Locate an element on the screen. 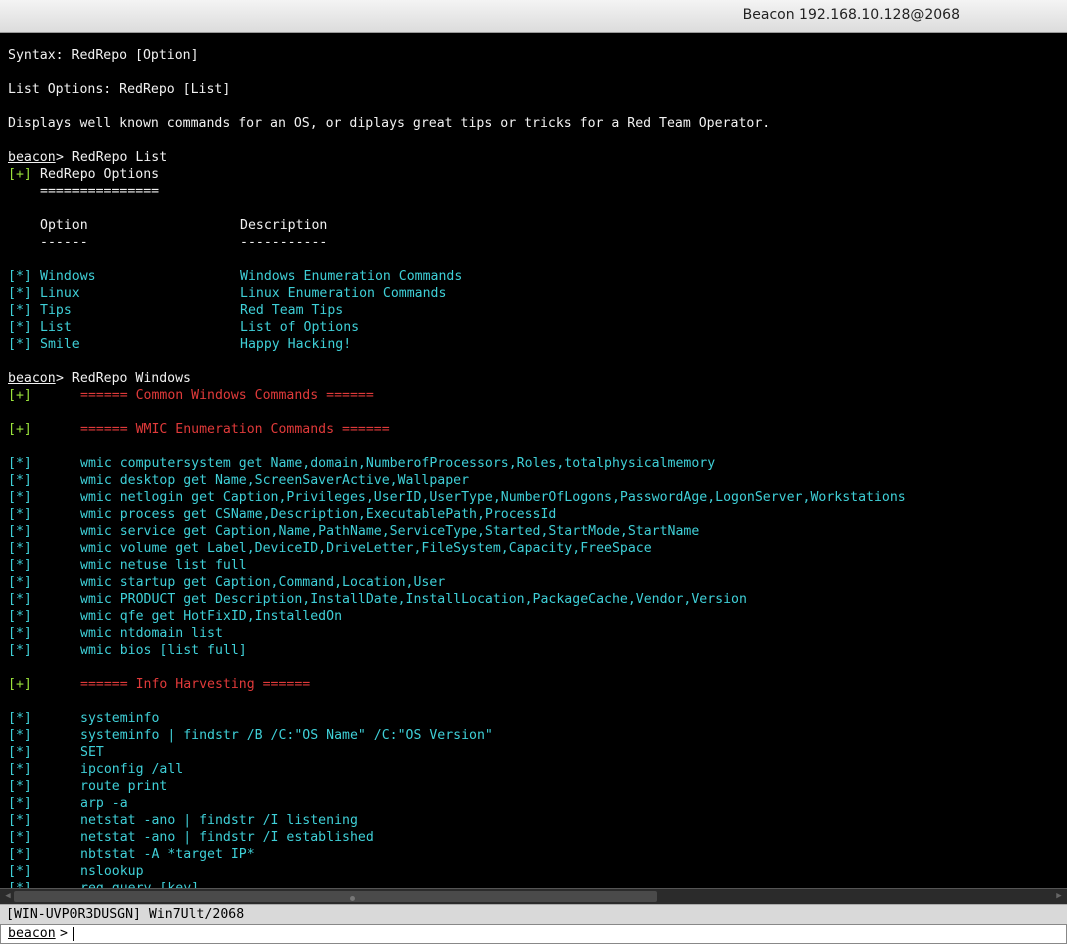 This screenshot has width=1067, height=944. console-text: RedRepo Options is located at coordinates (100, 174).